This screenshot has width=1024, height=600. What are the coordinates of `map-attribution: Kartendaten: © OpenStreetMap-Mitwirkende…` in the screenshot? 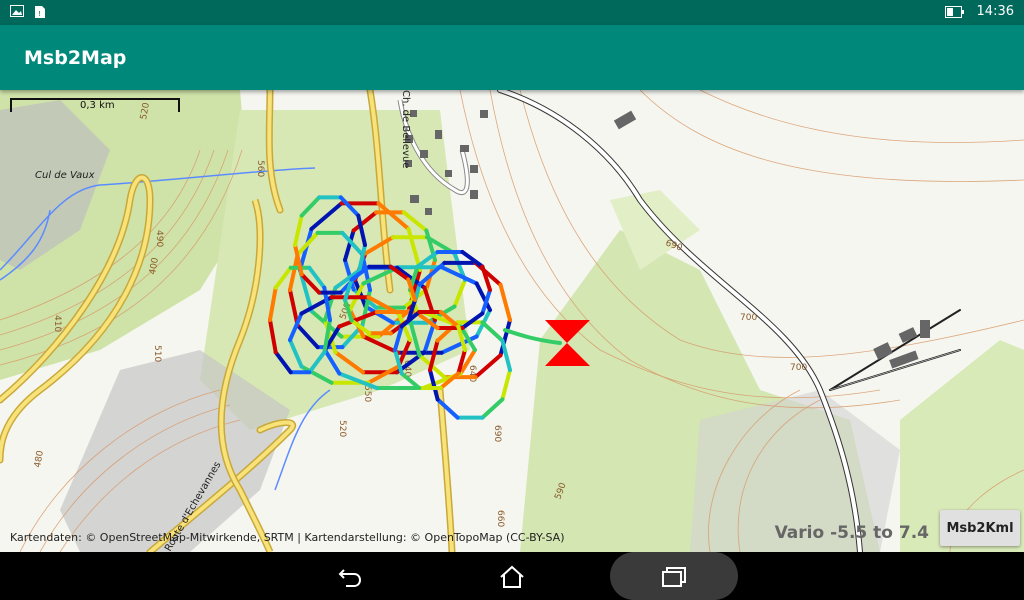 It's located at (287, 537).